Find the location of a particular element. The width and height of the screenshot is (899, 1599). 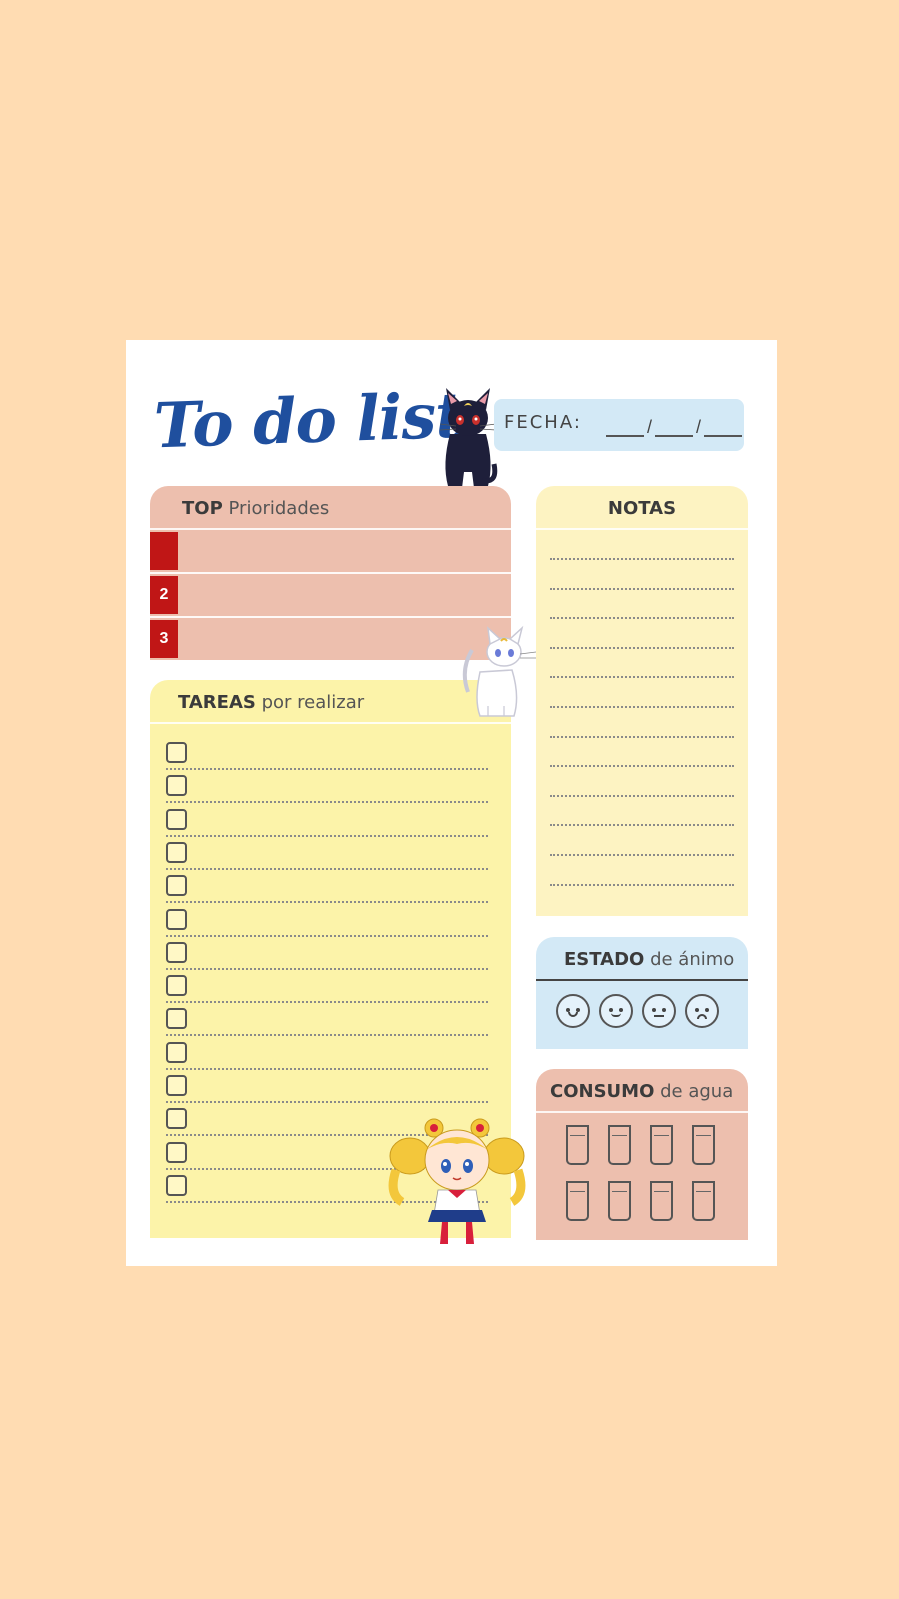

priority-row is located at coordinates (330, 552).